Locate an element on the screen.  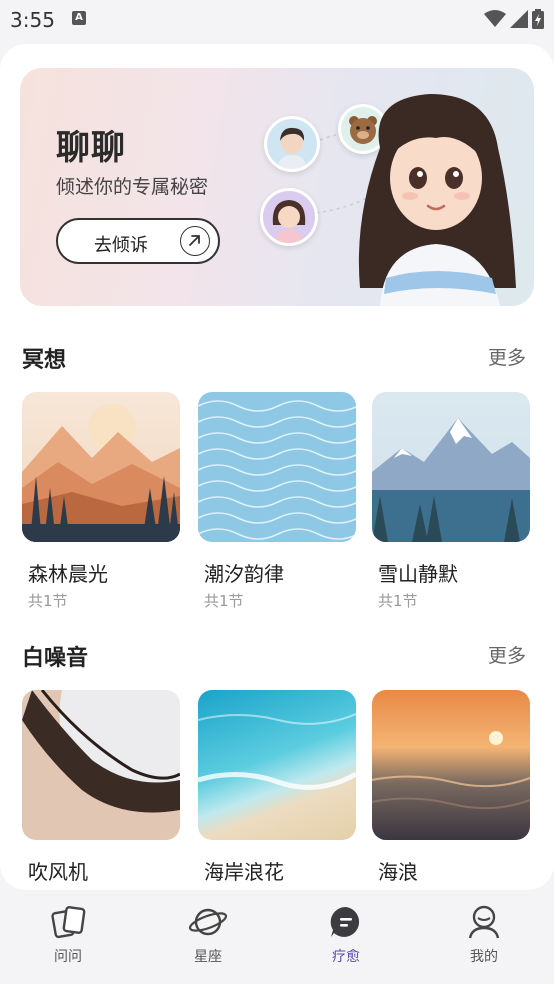
wifi-icon is located at coordinates (495, 18).